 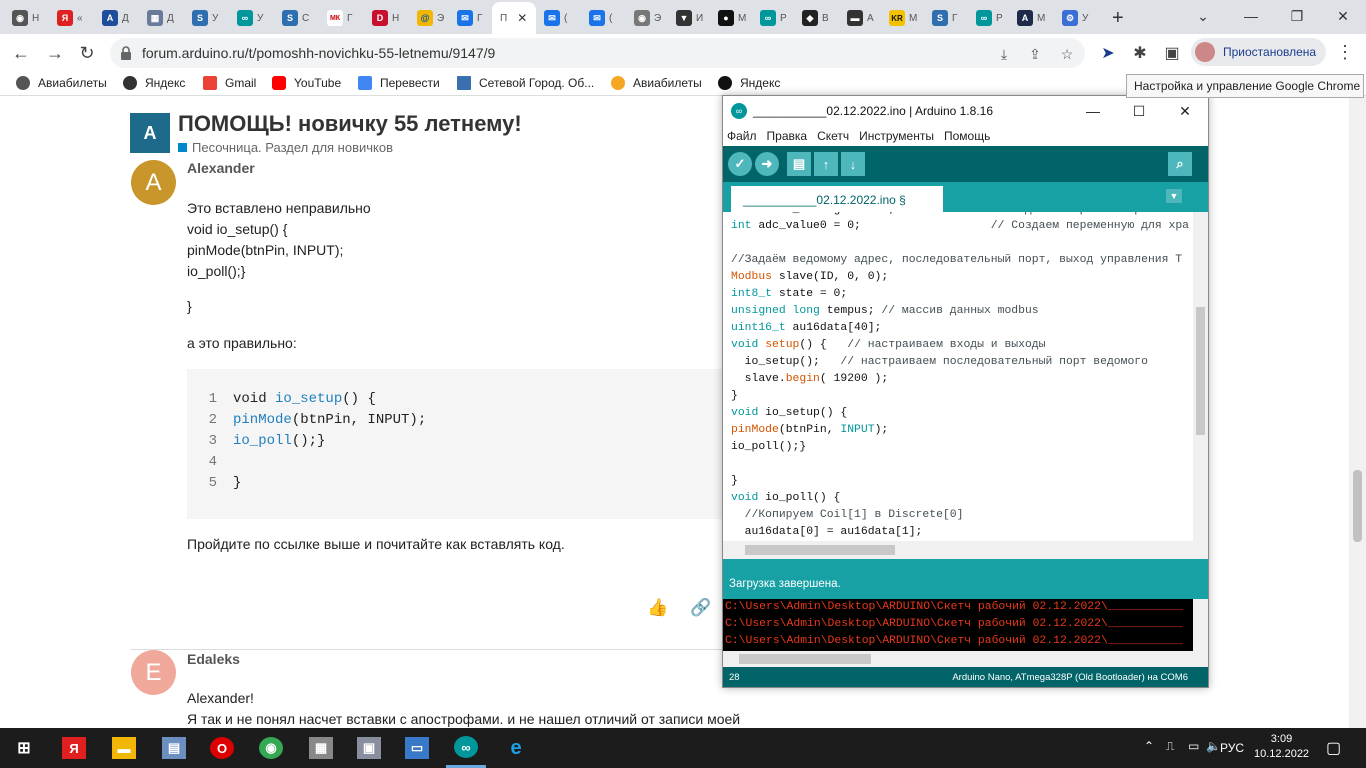 What do you see at coordinates (516, 748) in the screenshot?
I see `ie-icon: e` at bounding box center [516, 748].